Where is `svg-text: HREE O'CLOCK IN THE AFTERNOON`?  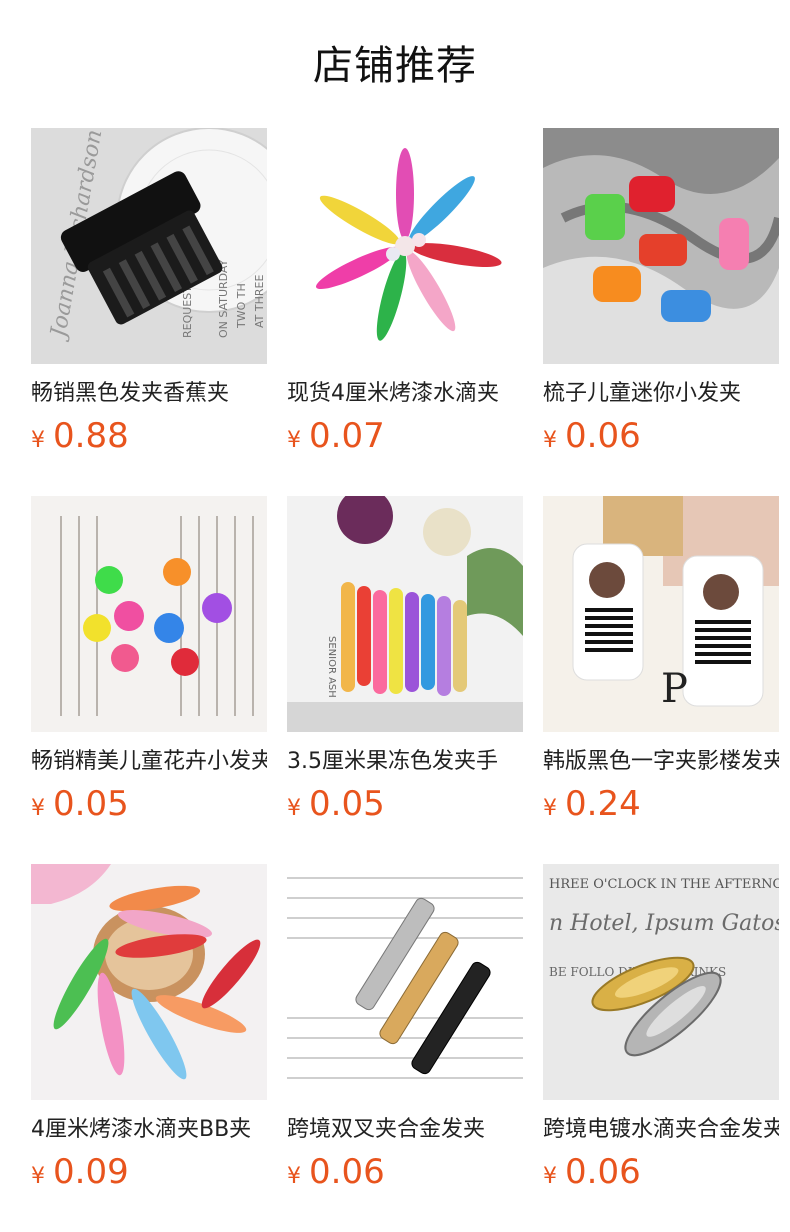
svg-text: HREE O'CLOCK IN THE AFTERNOON is located at coordinates (664, 884).